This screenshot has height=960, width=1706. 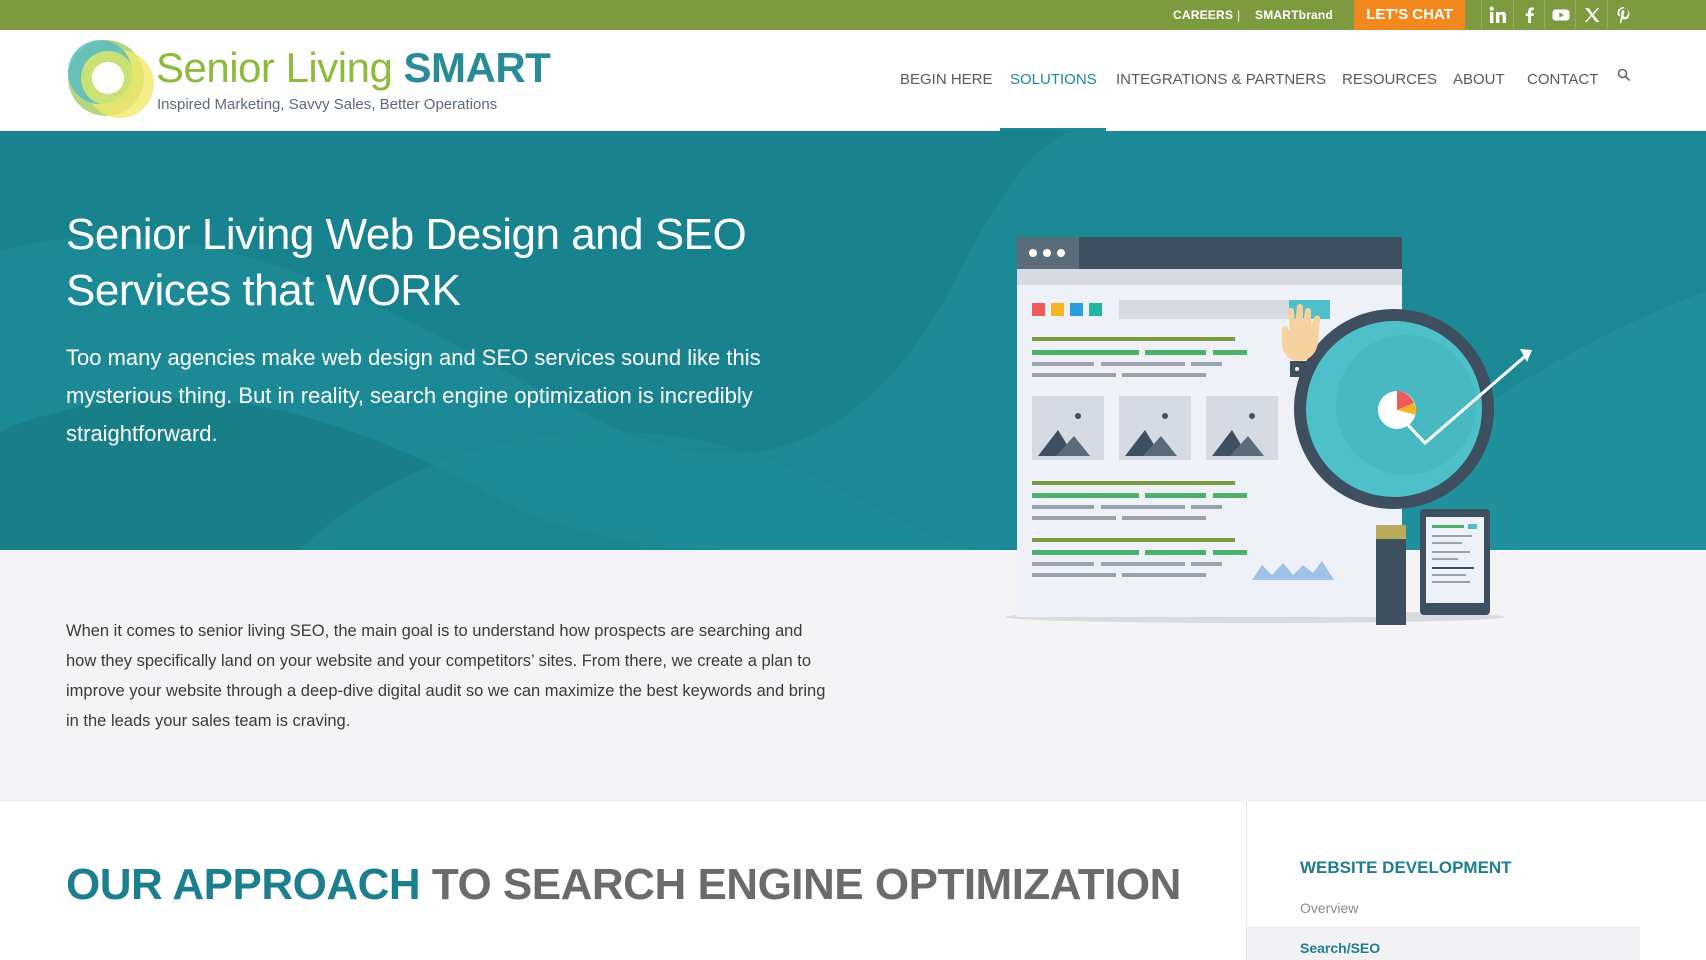 What do you see at coordinates (1406, 867) in the screenshot?
I see `sidebar-heading: WEBSITE DEVELOPMENT` at bounding box center [1406, 867].